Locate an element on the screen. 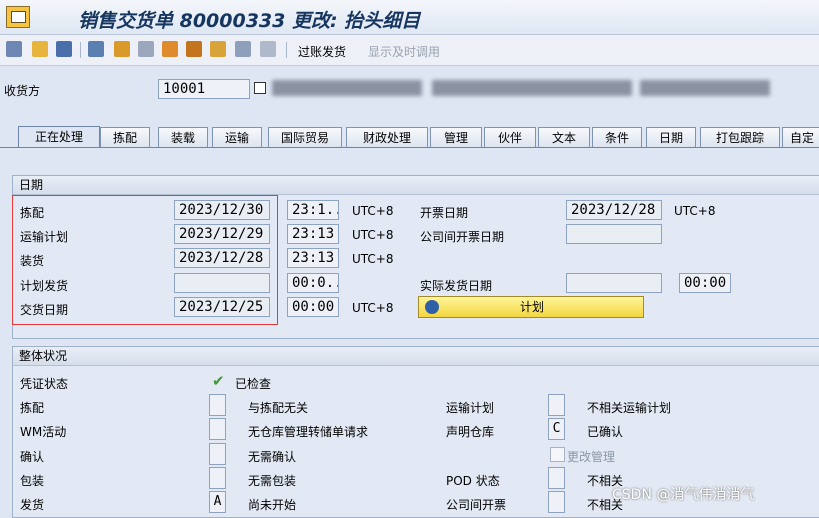 The height and width of the screenshot is (518, 819). delivery-timezone: UTC+8 is located at coordinates (373, 308).